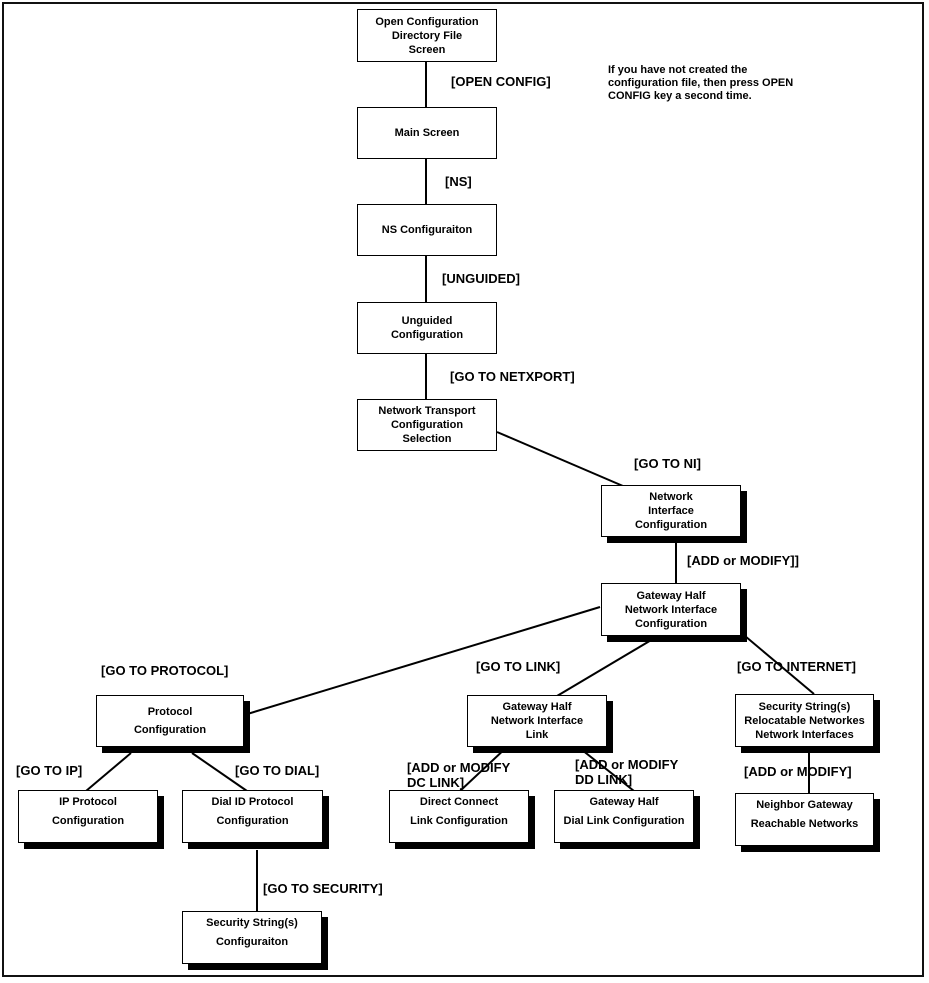 The width and height of the screenshot is (929, 983). Describe the element at coordinates (165, 670) in the screenshot. I see `label-go-to-protocol: [GO TO PROTOCOL]` at that location.